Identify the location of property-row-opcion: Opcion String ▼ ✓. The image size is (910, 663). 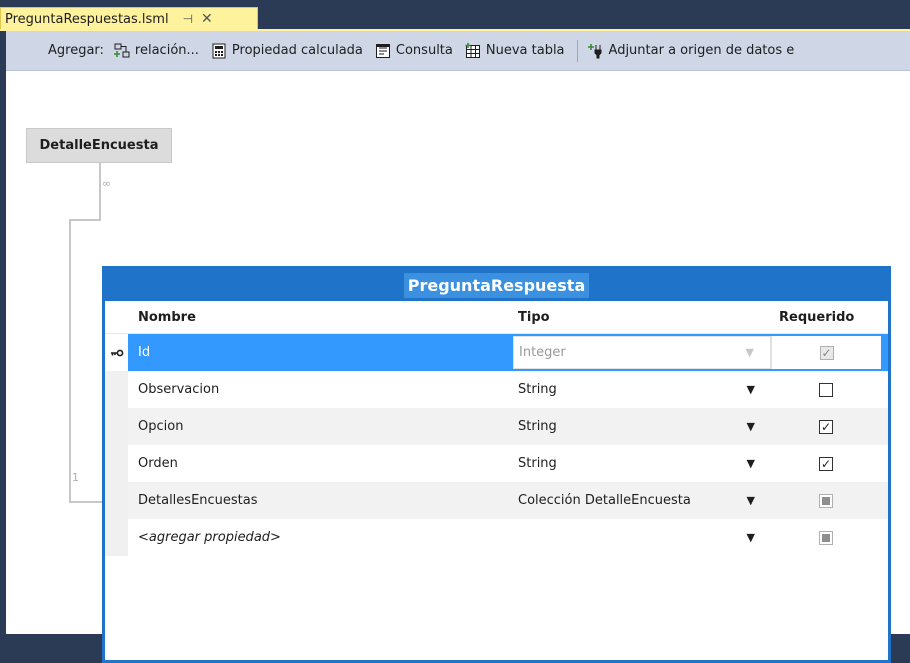
(496, 426).